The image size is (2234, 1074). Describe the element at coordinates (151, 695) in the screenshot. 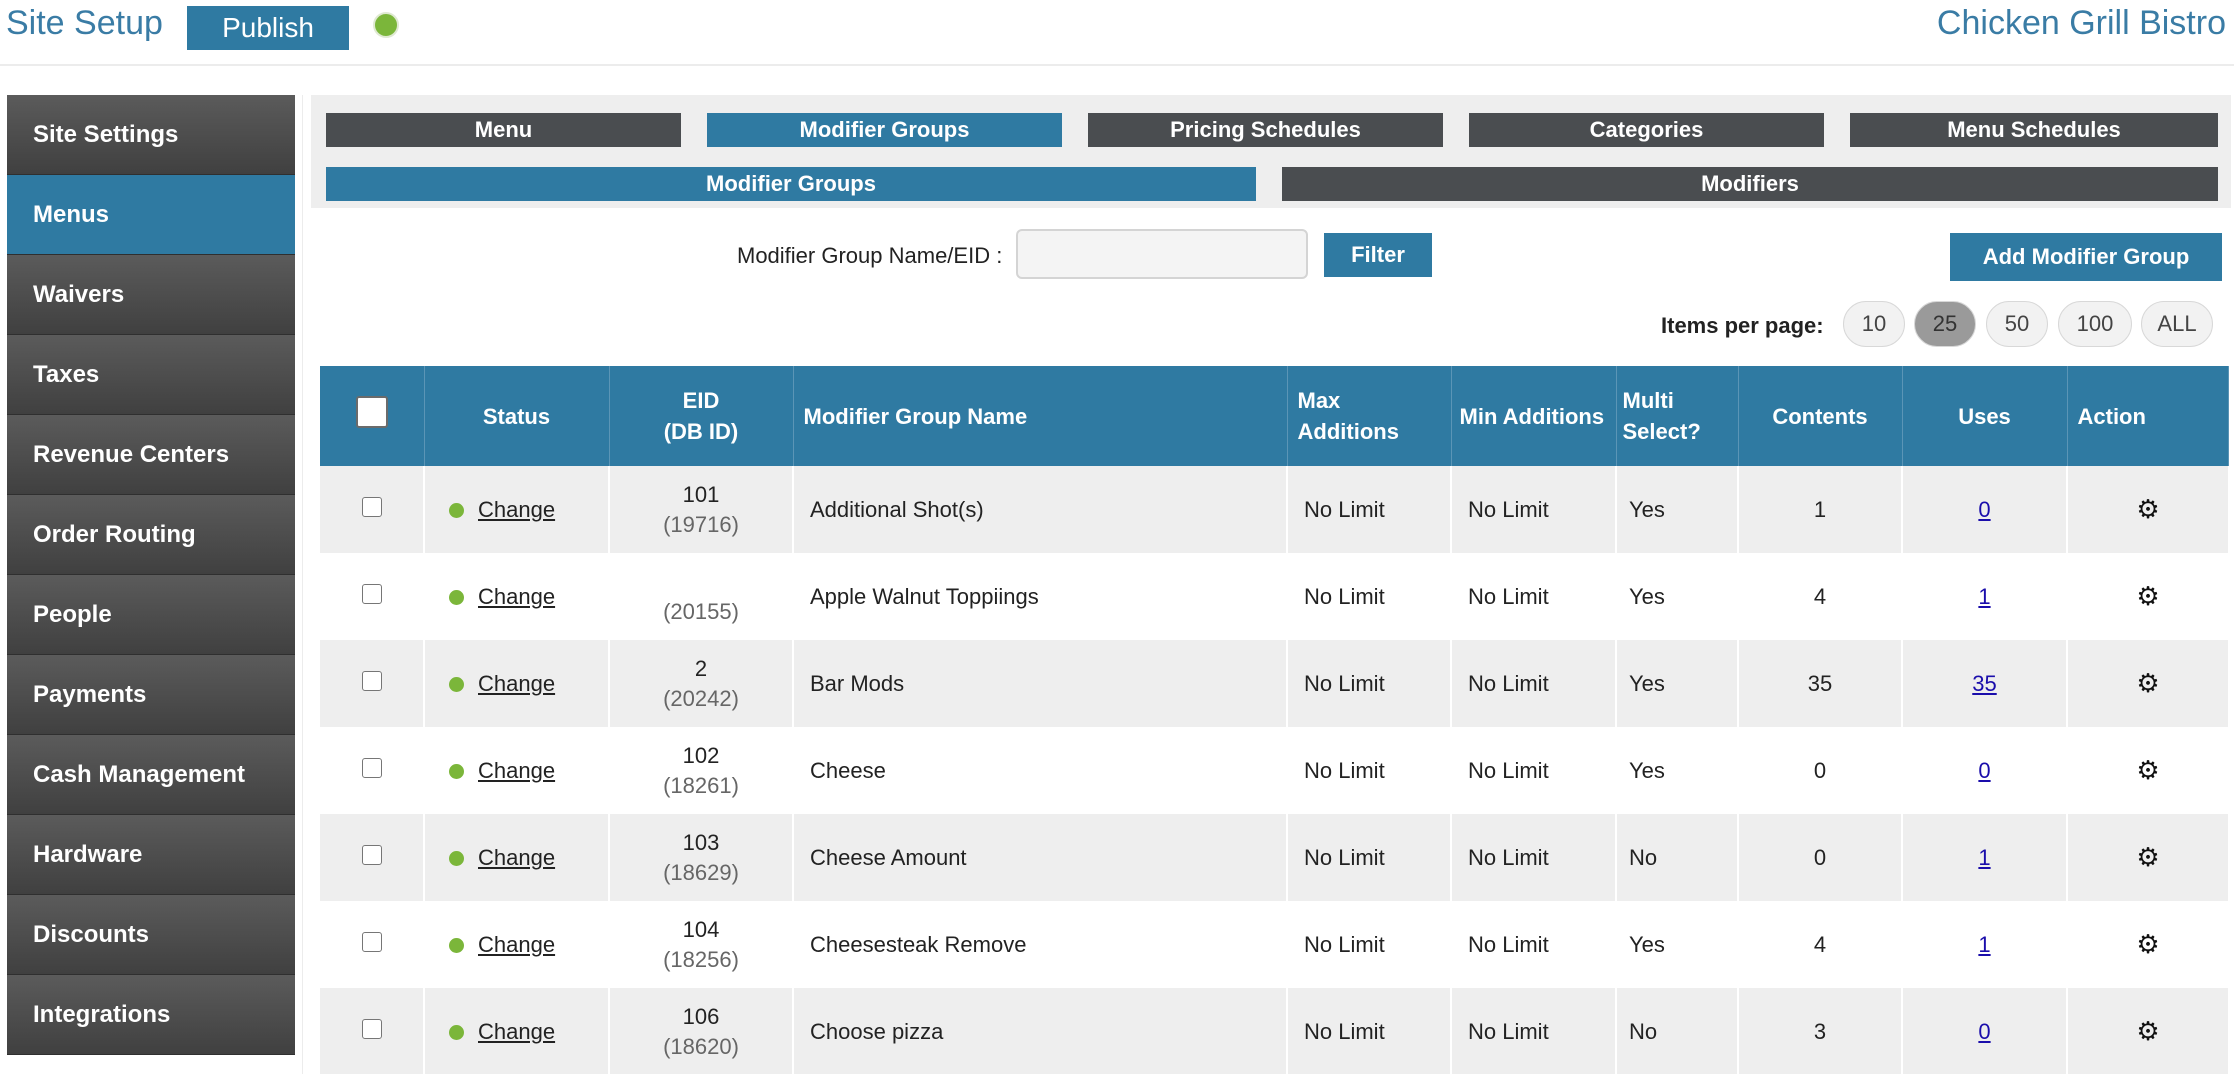

I see `sidebar-item-payments: Payments` at that location.